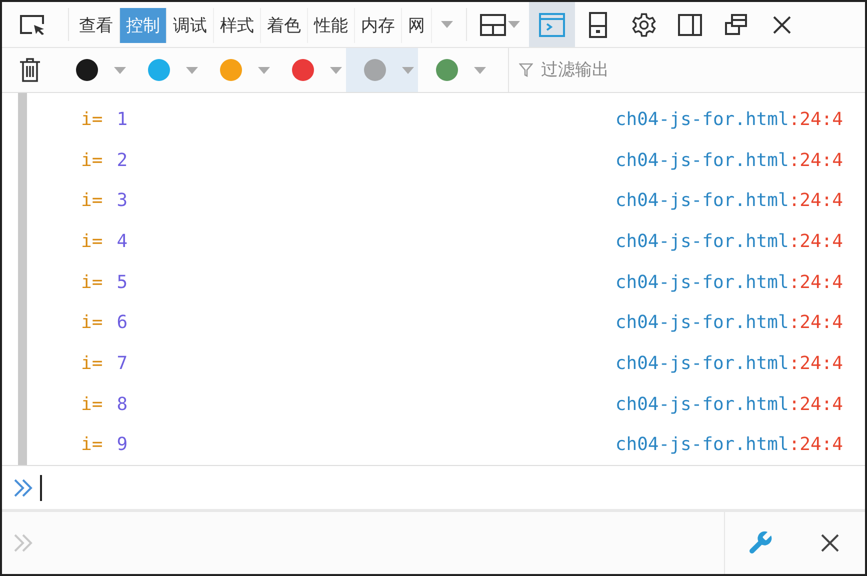 This screenshot has height=576, width=867. What do you see at coordinates (702, 70) in the screenshot?
I see `filter-field: 过滤输出` at bounding box center [702, 70].